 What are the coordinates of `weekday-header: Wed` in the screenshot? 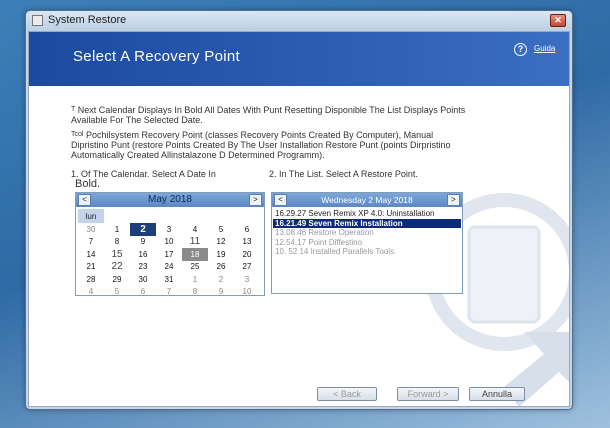 It's located at (143, 216).